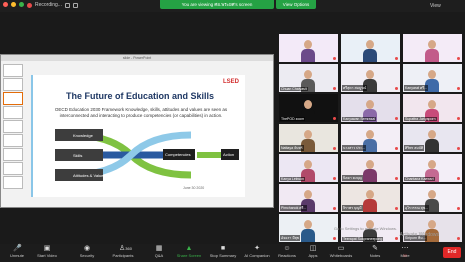 This screenshot has height=262, width=465. I want to click on start-video-button: ▣ Start Video, so click(47, 253).